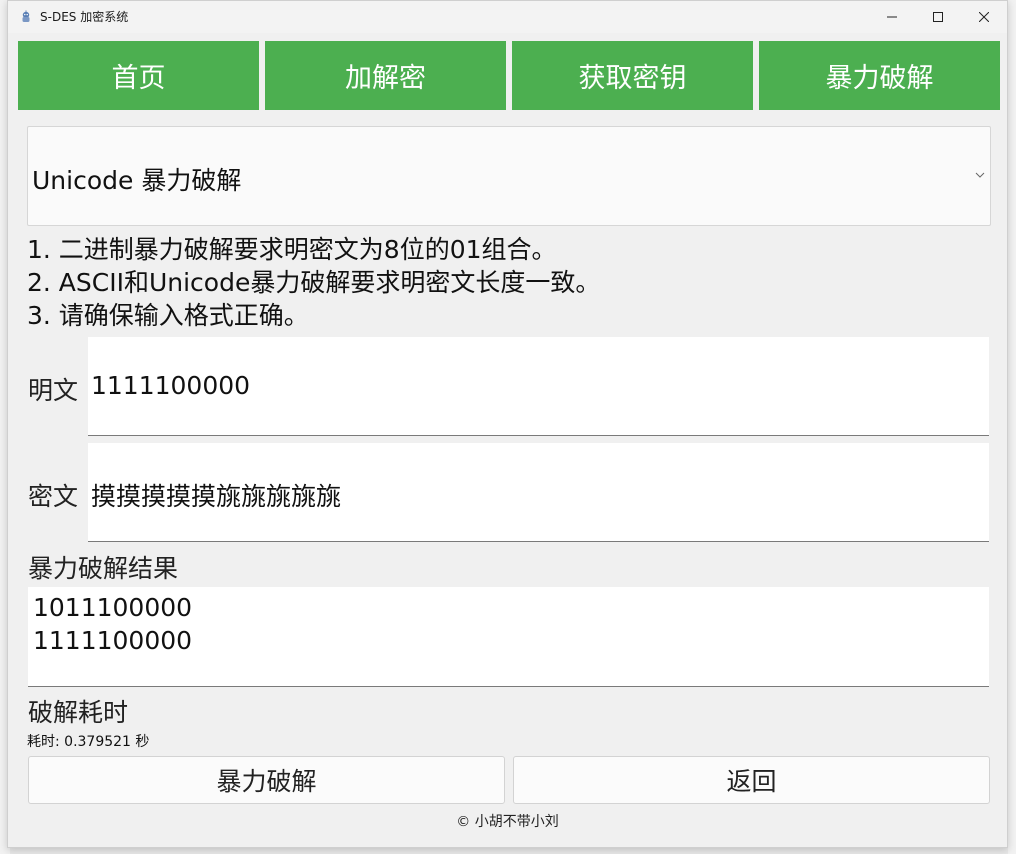  What do you see at coordinates (53, 496) in the screenshot?
I see `ciphertext-label: 密文` at bounding box center [53, 496].